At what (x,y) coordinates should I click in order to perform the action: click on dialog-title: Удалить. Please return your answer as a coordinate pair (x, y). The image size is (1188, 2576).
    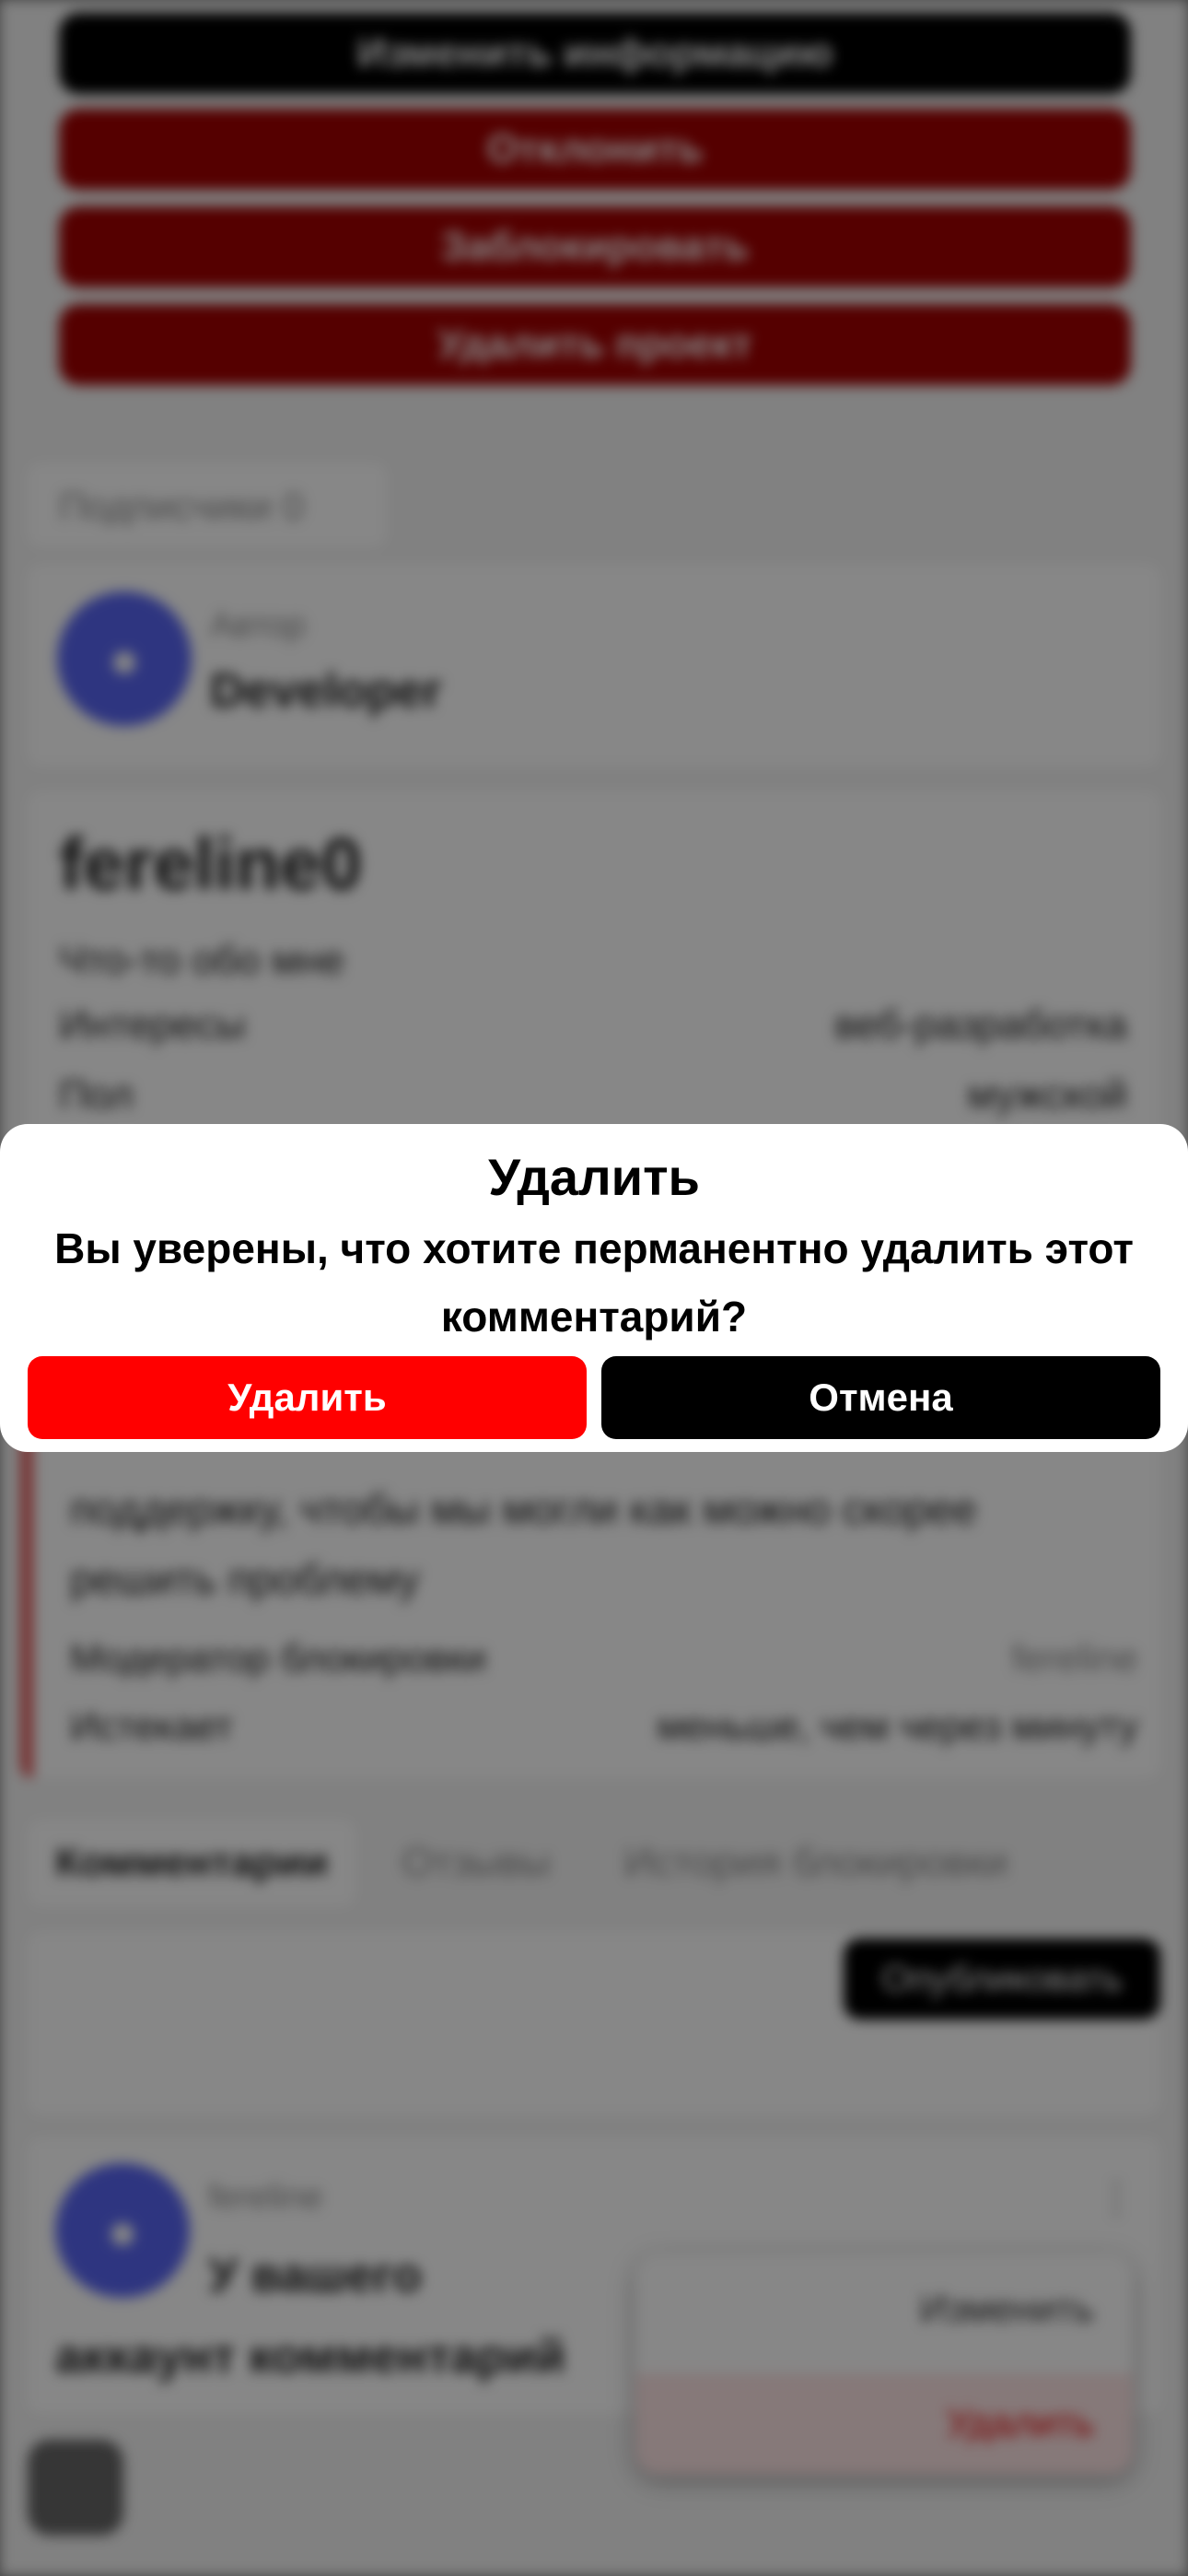
    Looking at the image, I should click on (594, 1177).